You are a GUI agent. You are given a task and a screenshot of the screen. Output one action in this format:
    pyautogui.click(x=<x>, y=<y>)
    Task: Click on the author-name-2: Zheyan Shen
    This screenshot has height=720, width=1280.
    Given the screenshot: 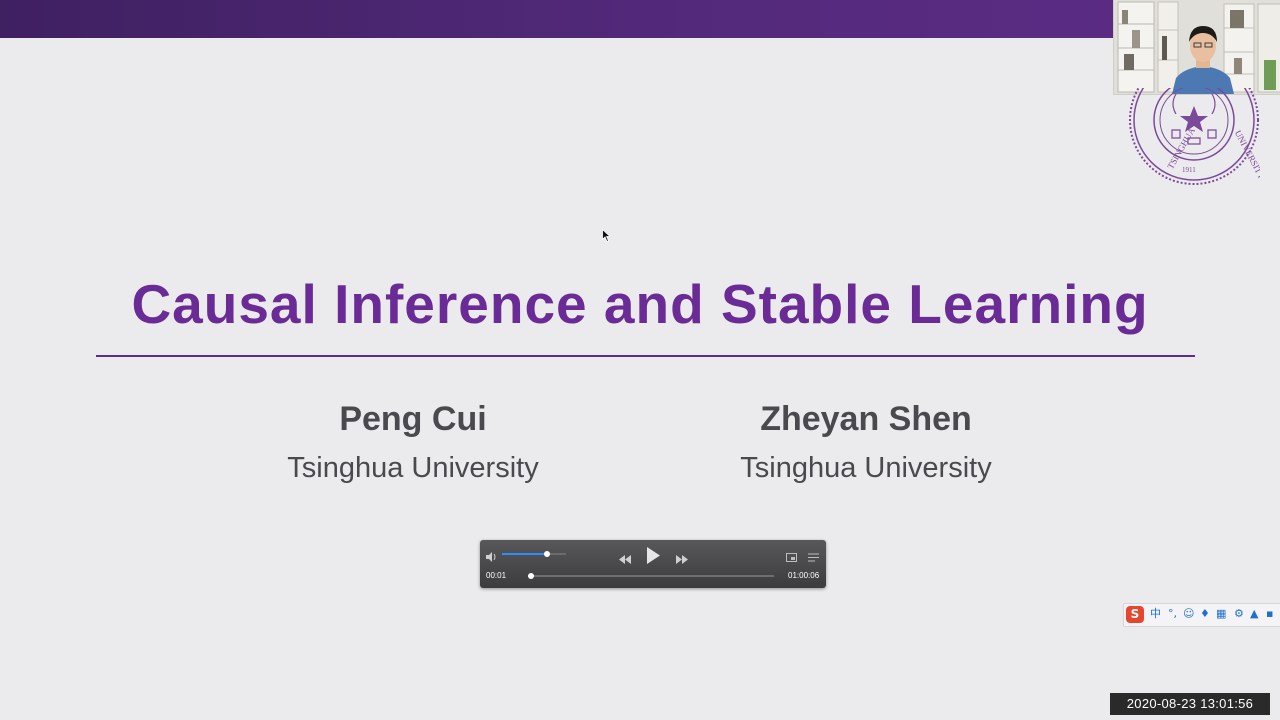 What is the action you would take?
    pyautogui.click(x=866, y=419)
    